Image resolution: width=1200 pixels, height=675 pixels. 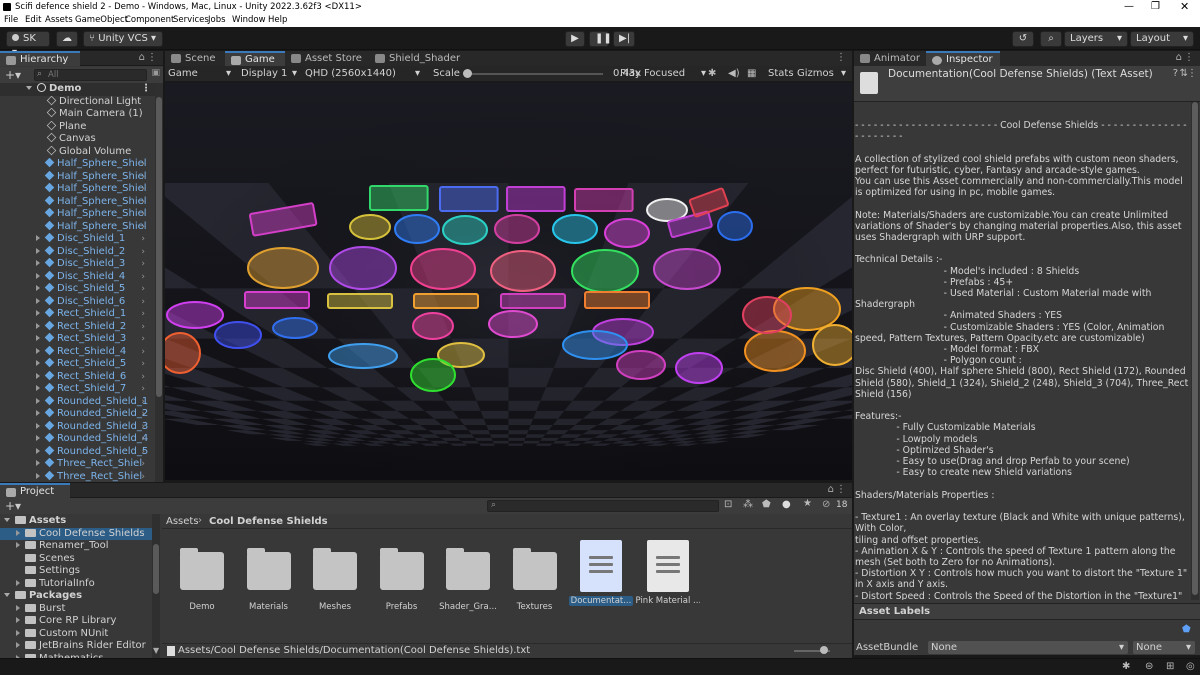 I want to click on label-tag-icon: ⬟, so click(x=1186, y=629).